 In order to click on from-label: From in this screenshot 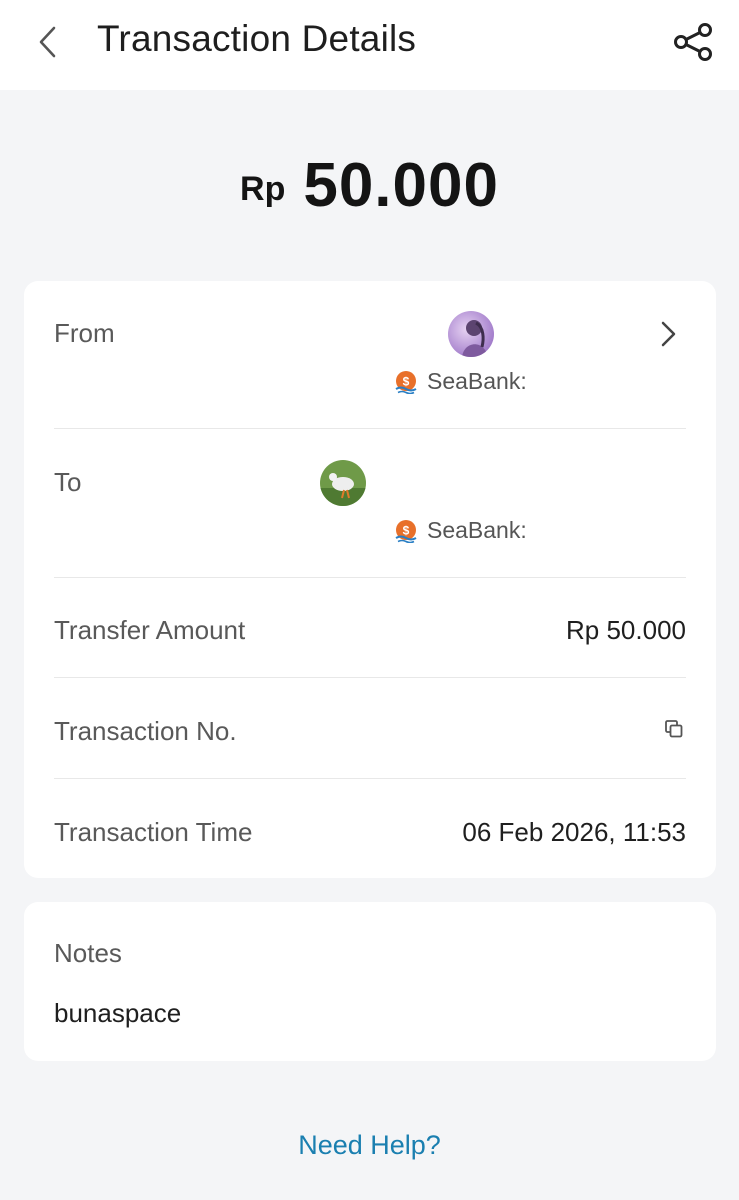, I will do `click(84, 333)`.